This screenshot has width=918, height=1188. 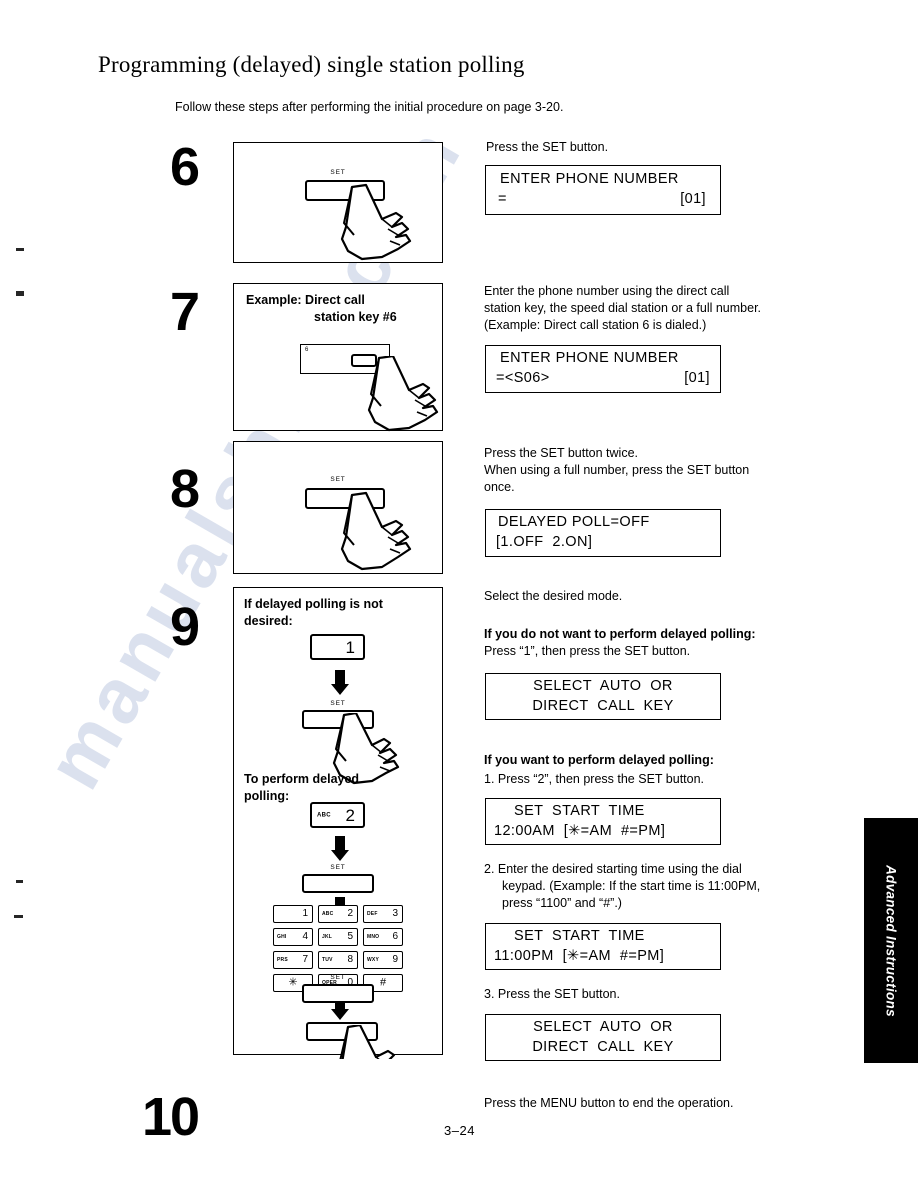 What do you see at coordinates (603, 821) in the screenshot?
I see `step-9-start-time-lcd-default: SET START TIME 12:00AM [✳=AM #=PM]` at bounding box center [603, 821].